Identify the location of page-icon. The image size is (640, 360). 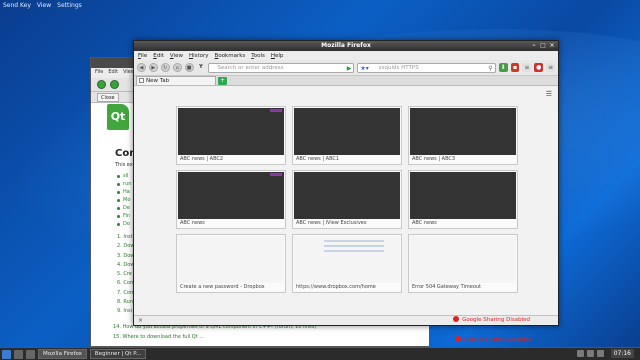
(141, 80).